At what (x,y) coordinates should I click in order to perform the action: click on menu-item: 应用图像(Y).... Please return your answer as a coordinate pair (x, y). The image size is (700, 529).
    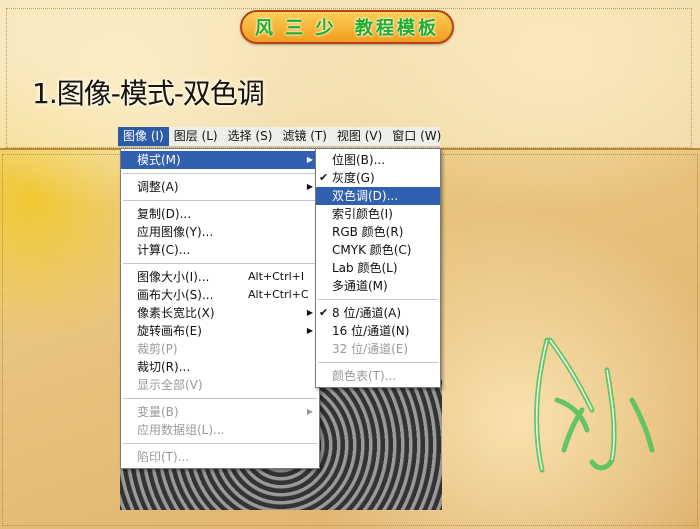
    Looking at the image, I should click on (220, 232).